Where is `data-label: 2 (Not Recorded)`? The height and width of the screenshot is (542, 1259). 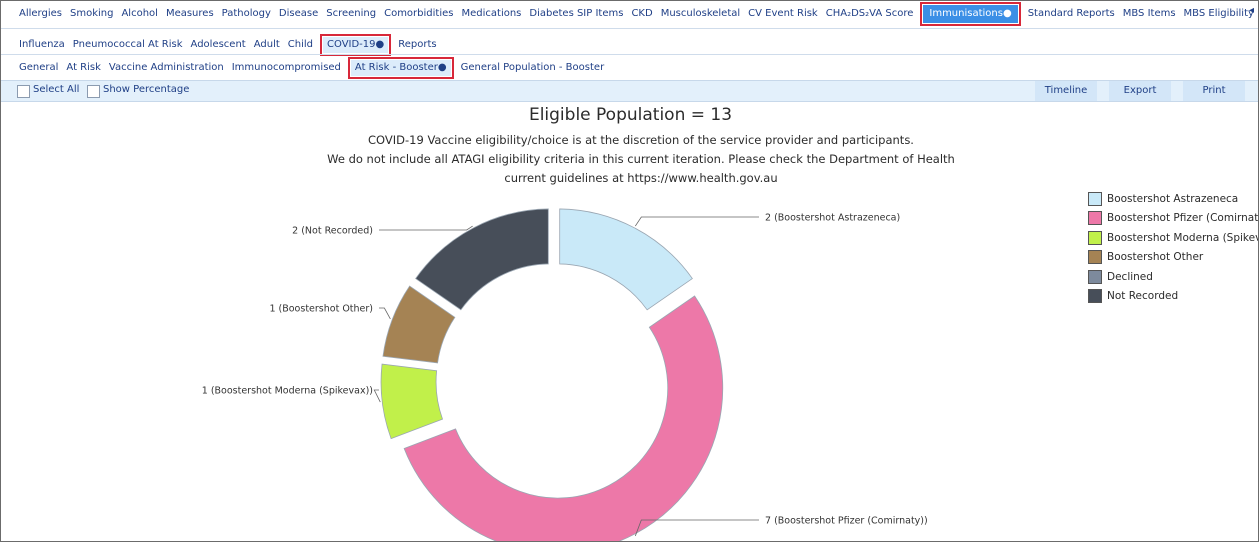 data-label: 2 (Not Recorded) is located at coordinates (332, 231).